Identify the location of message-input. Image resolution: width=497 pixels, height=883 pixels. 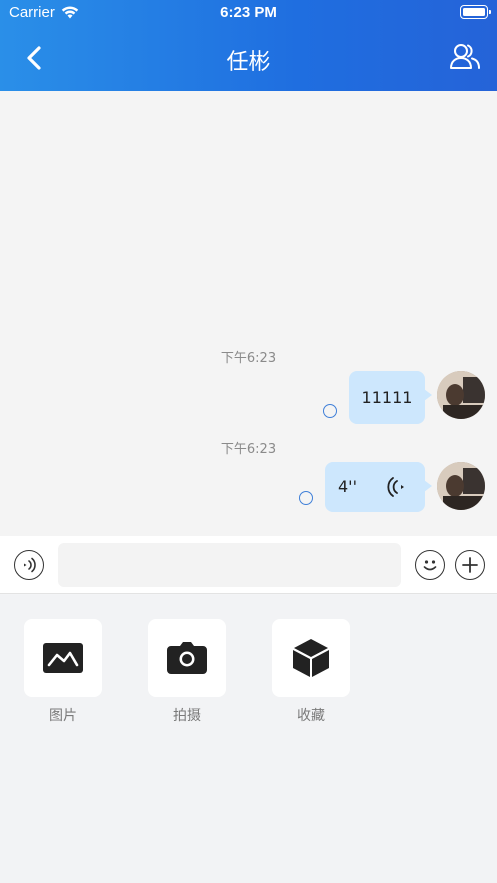
(229, 565).